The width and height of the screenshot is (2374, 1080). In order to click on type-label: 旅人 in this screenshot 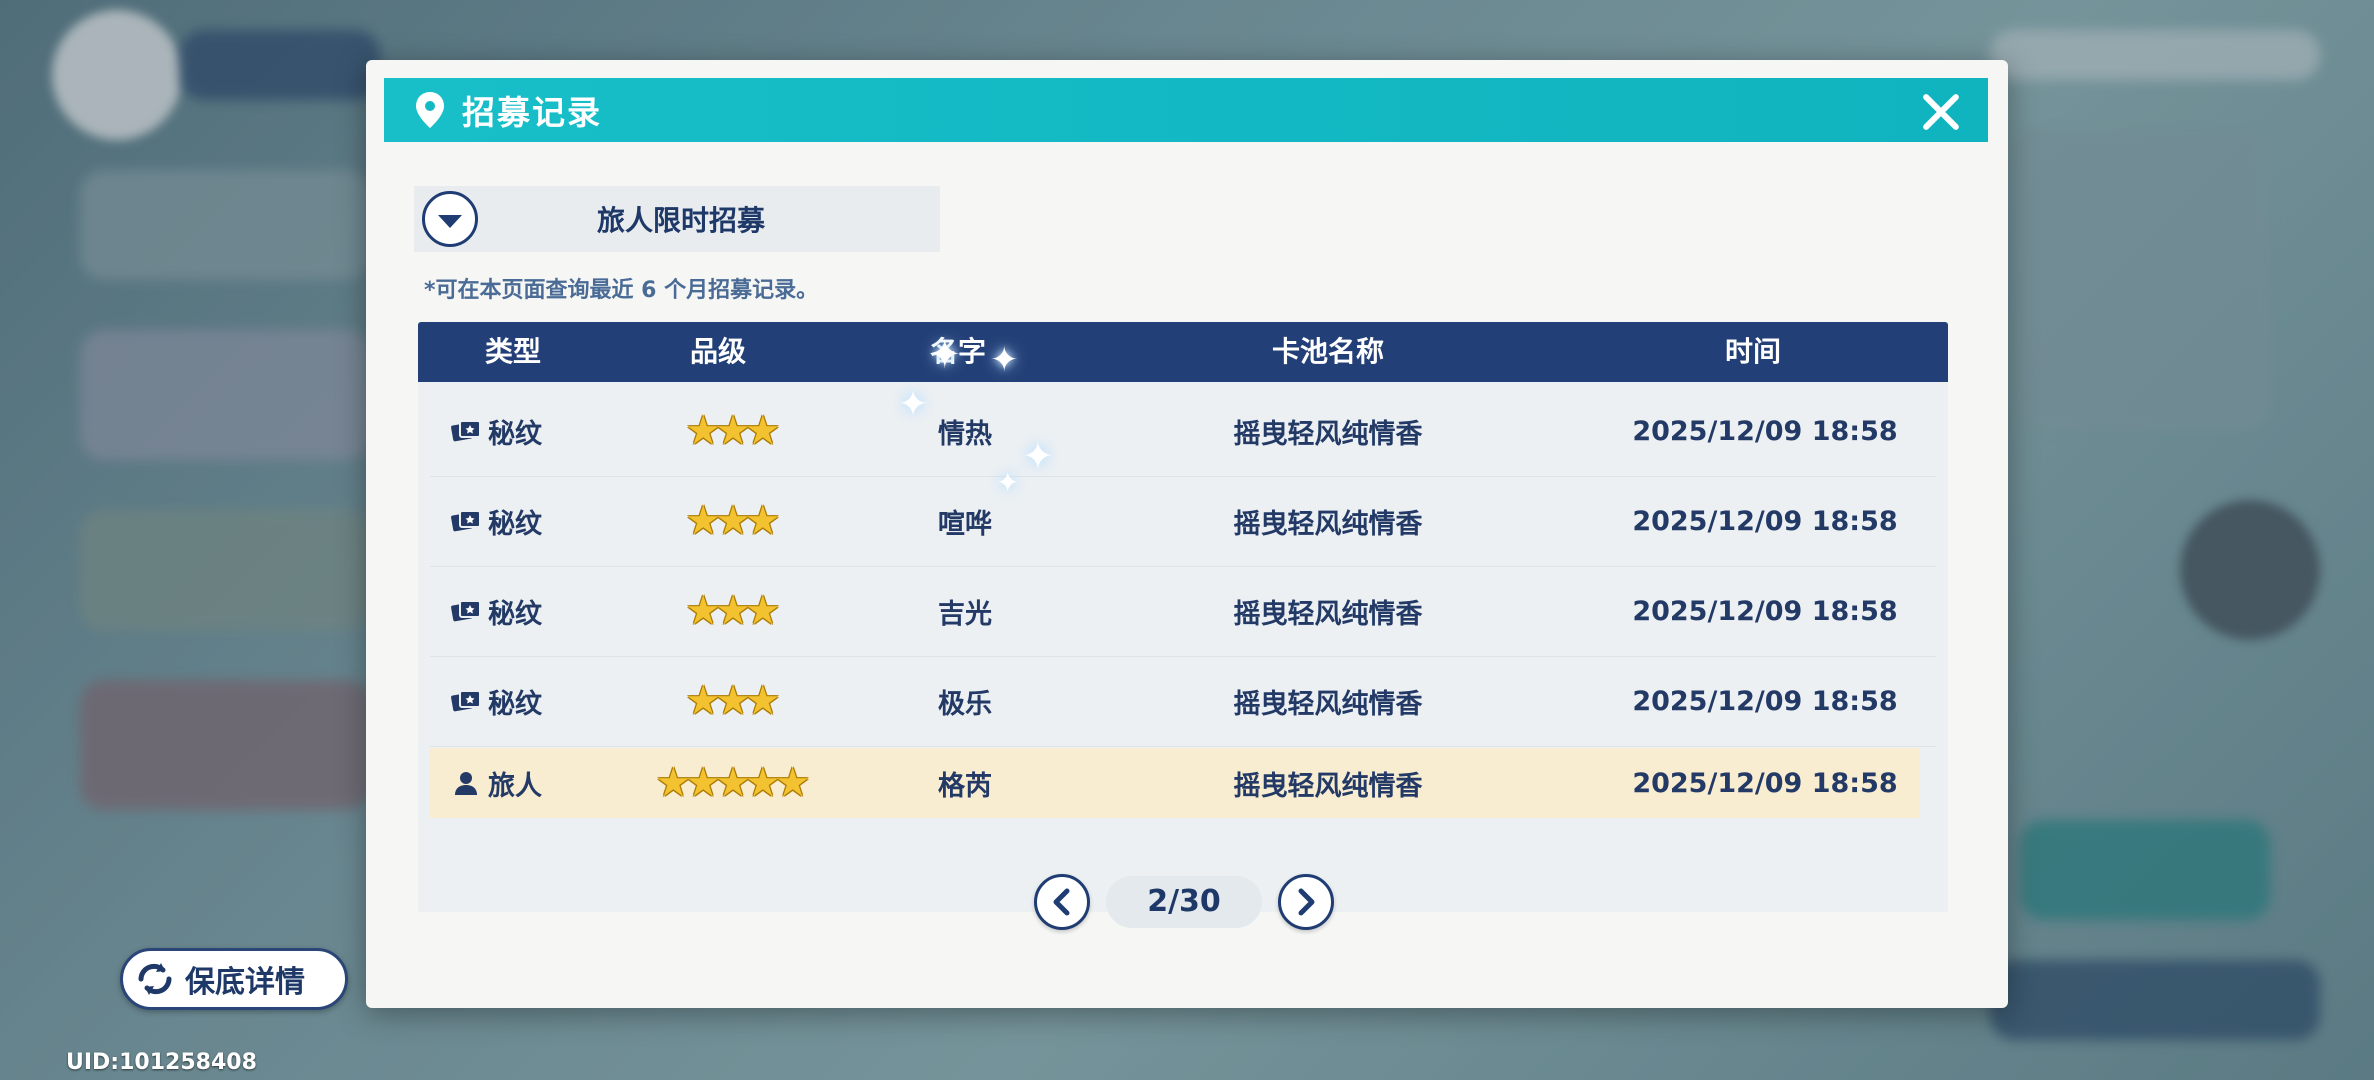, I will do `click(515, 786)`.